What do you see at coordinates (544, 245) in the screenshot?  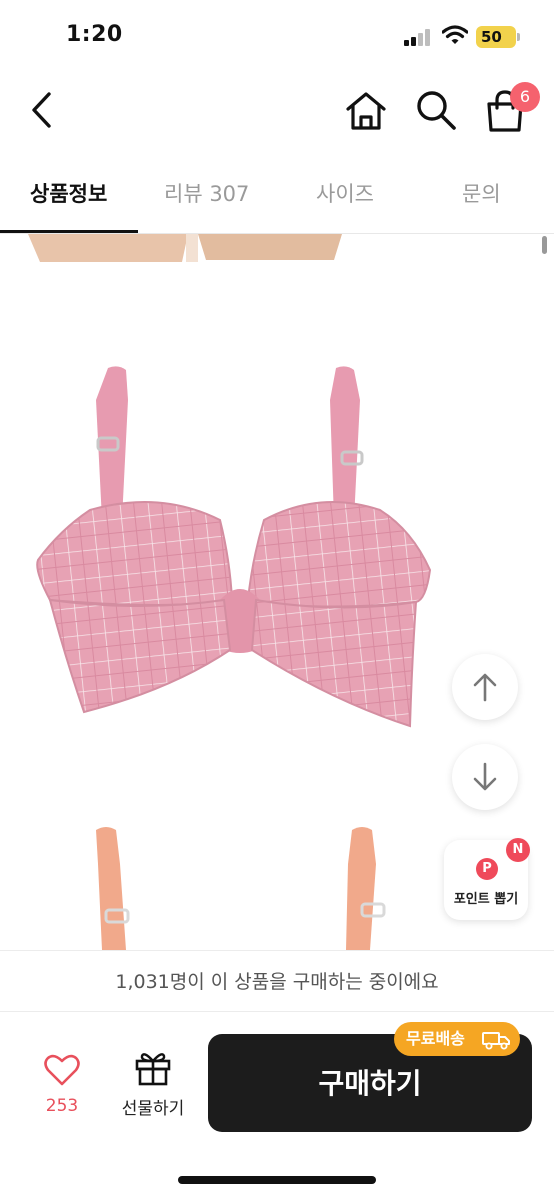 I see `scrollbar` at bounding box center [544, 245].